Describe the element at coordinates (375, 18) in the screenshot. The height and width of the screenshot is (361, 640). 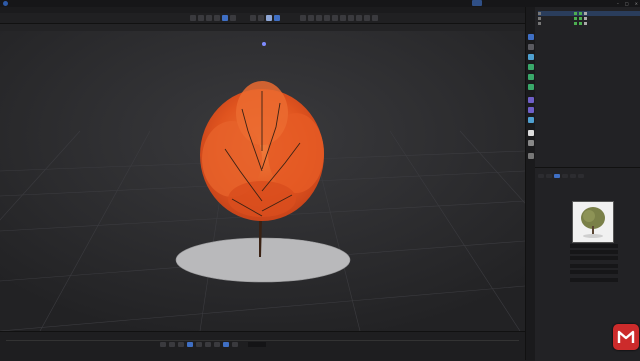
I see `light-icon` at that location.